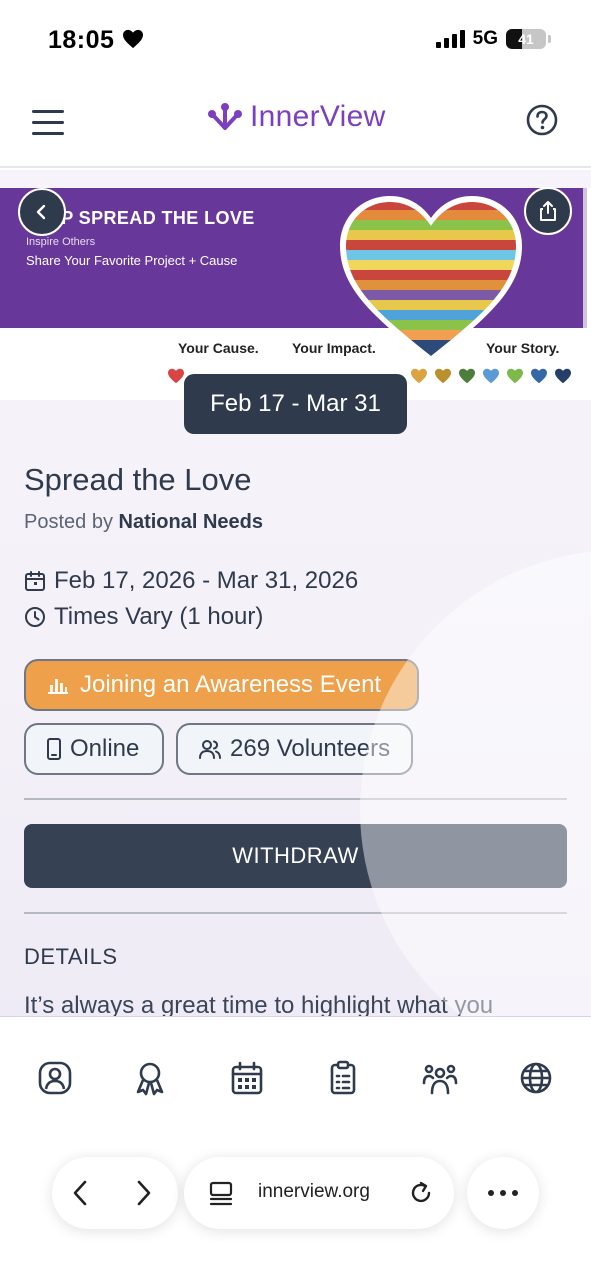  I want to click on status-indicators: 5G 41, so click(493, 39).